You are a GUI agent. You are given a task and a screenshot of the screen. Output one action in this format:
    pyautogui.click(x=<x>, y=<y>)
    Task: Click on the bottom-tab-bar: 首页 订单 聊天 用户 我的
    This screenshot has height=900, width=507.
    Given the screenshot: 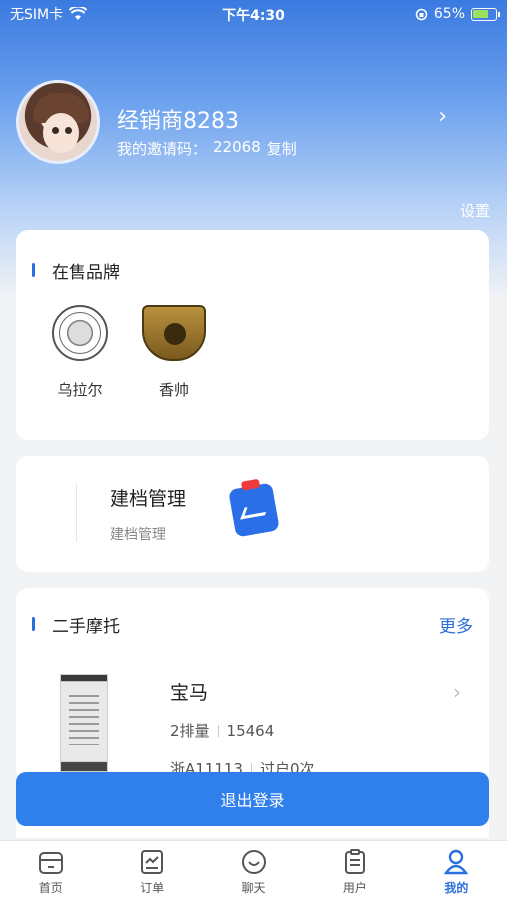 What is the action you would take?
    pyautogui.click(x=253, y=870)
    